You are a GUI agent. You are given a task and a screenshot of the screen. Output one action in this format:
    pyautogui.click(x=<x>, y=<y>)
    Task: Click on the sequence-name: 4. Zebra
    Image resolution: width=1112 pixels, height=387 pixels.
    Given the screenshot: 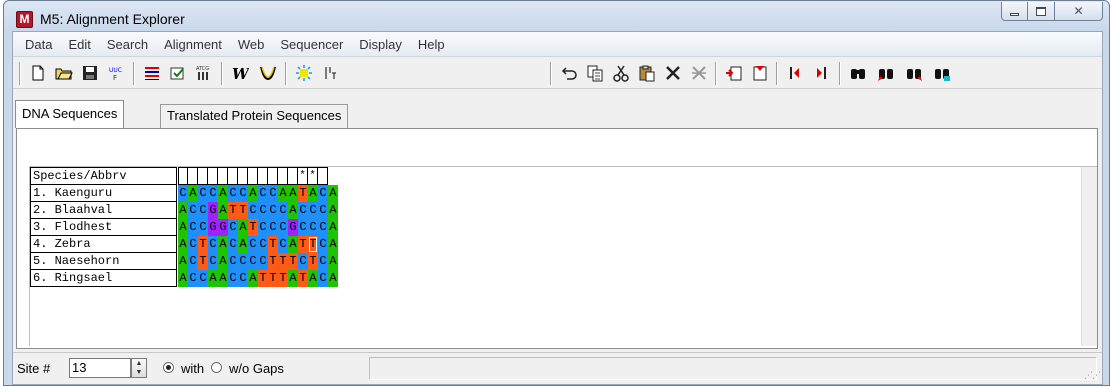 What is the action you would take?
    pyautogui.click(x=103, y=244)
    